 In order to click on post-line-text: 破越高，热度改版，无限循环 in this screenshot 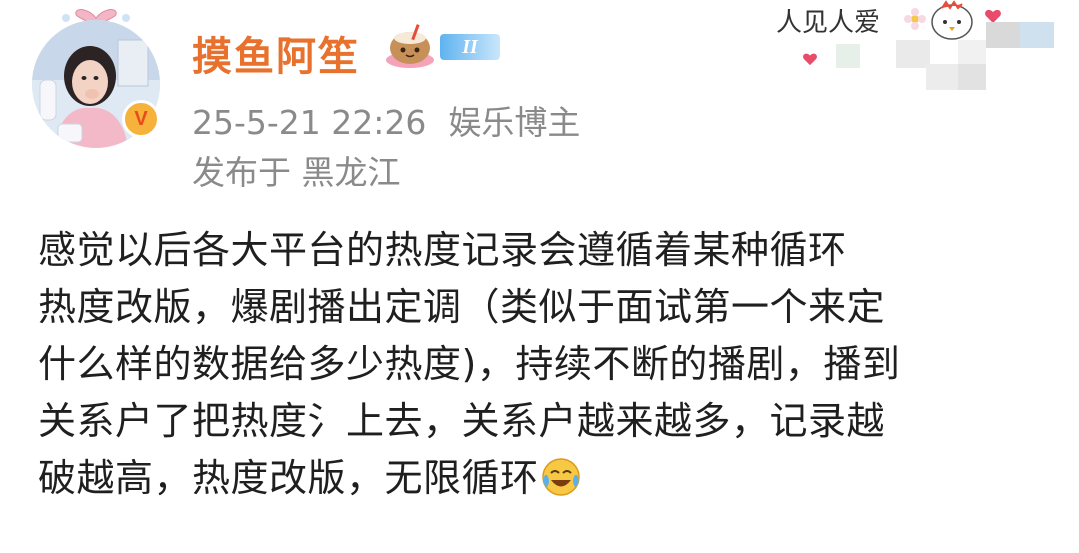, I will do `click(288, 478)`.